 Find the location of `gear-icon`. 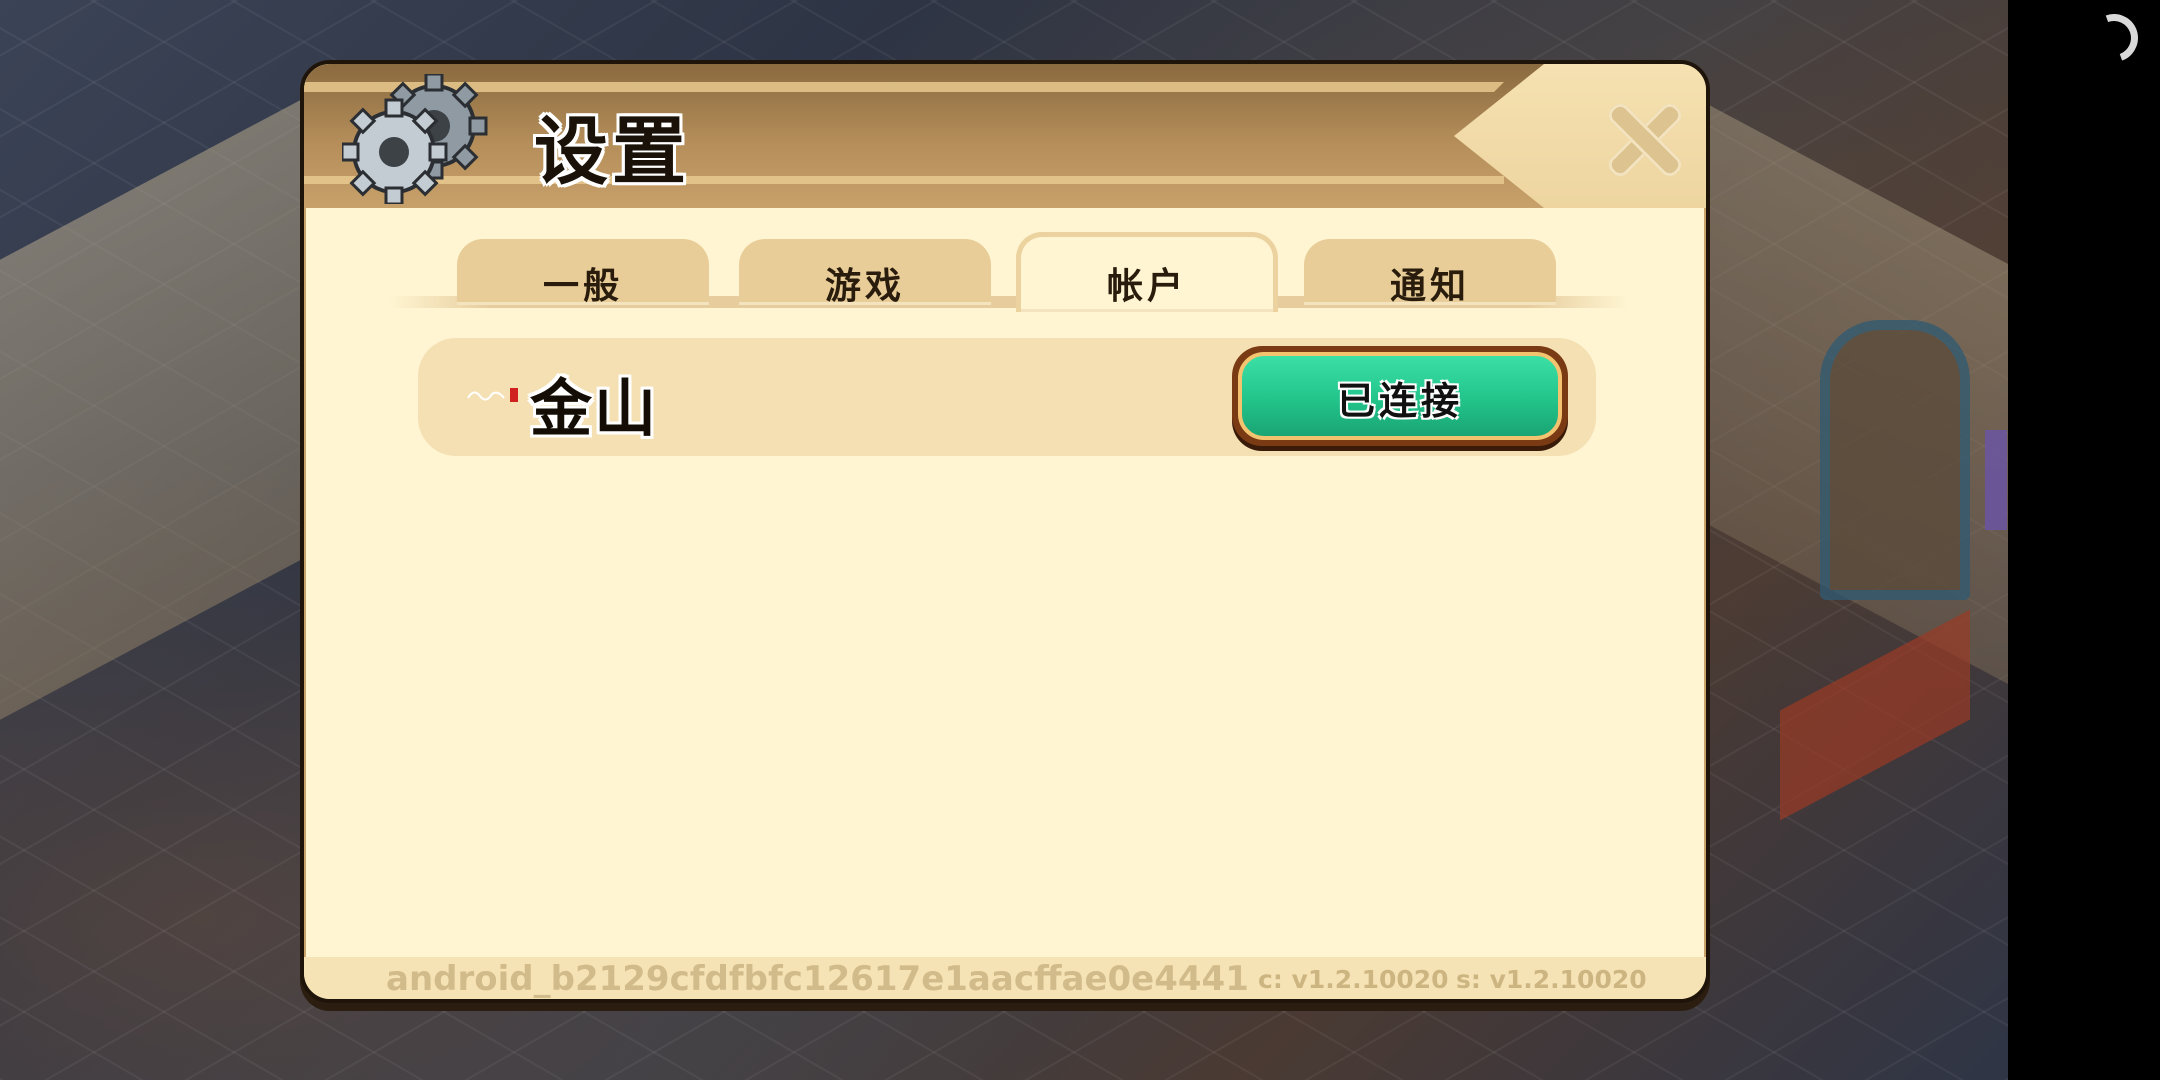

gear-icon is located at coordinates (415, 139).